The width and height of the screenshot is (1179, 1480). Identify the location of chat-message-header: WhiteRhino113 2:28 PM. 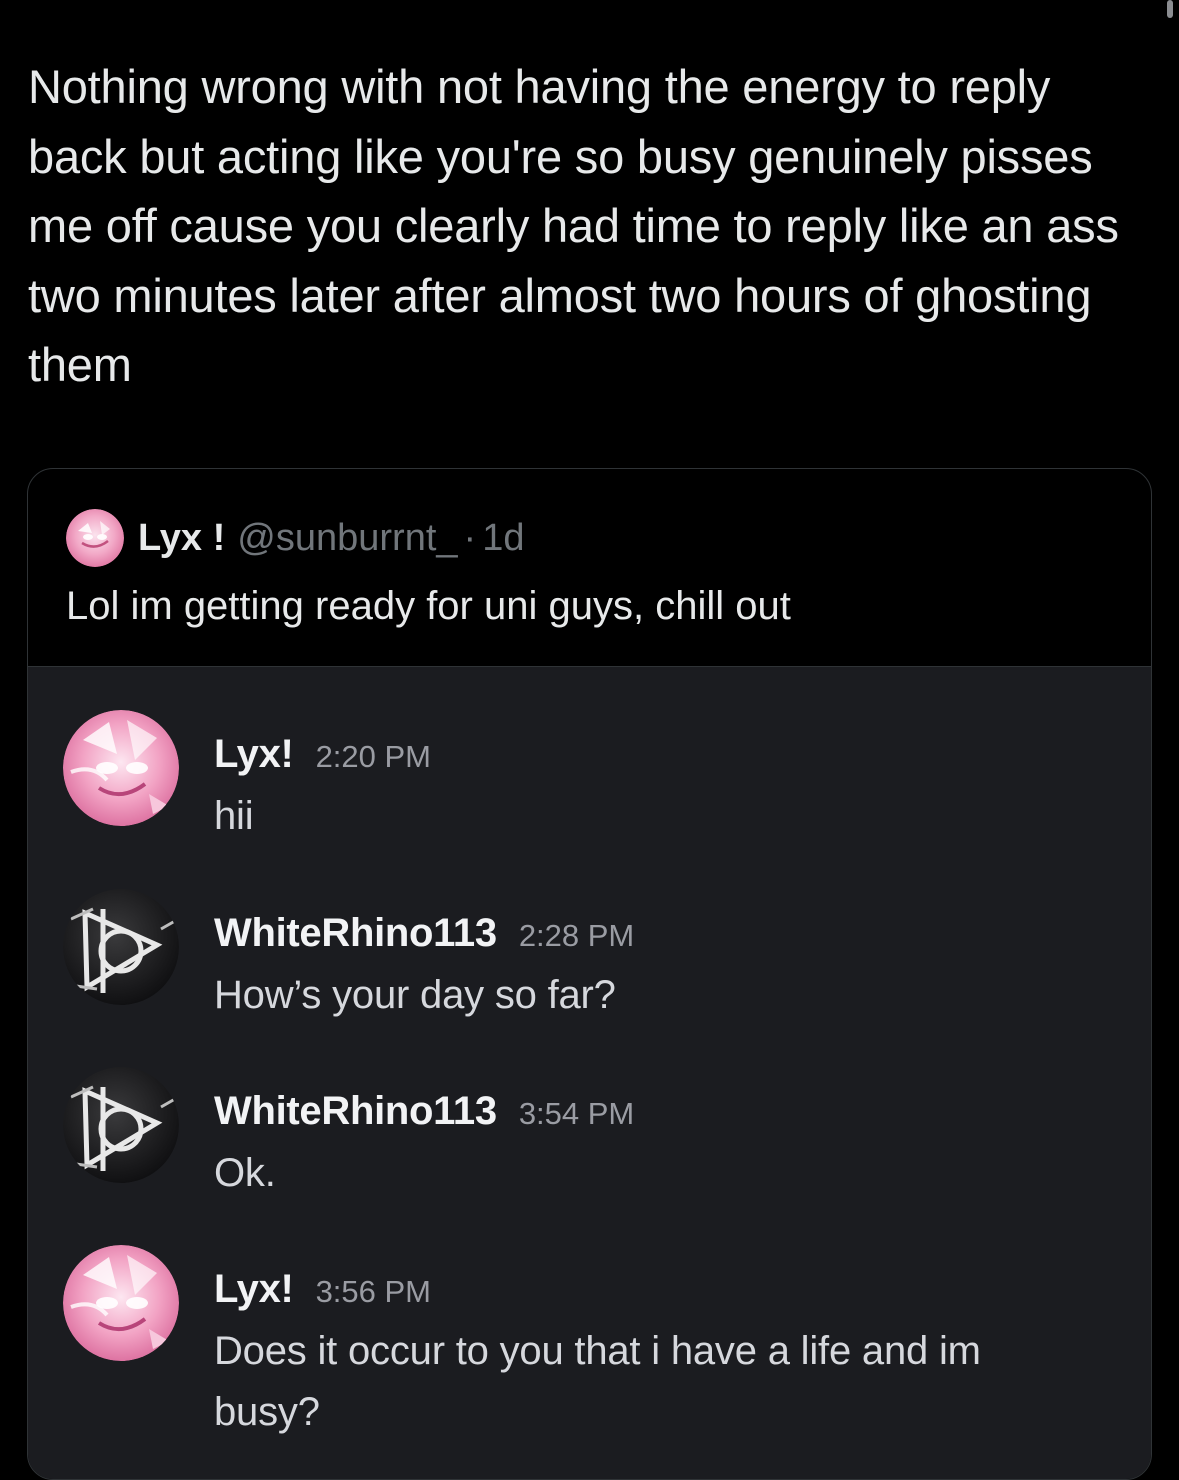
(424, 933).